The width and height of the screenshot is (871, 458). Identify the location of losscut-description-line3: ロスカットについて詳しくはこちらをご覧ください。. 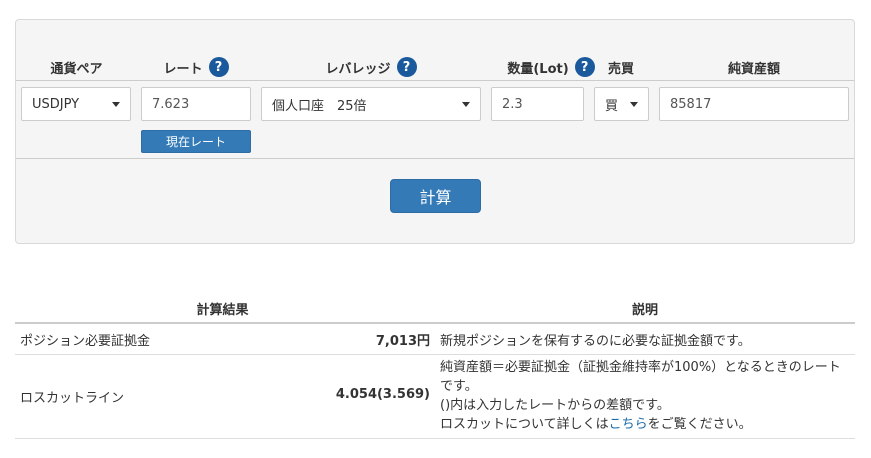
(645, 424).